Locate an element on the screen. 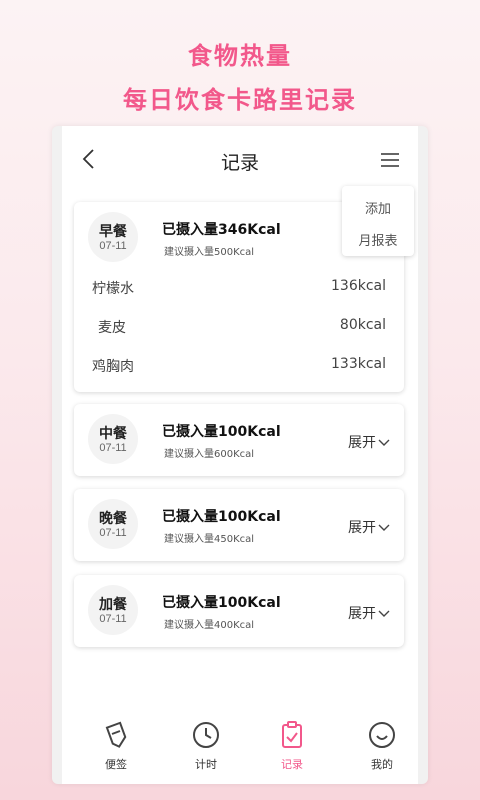 The image size is (480, 800). suggested-amount: 建议摄入量600Kcal is located at coordinates (209, 454).